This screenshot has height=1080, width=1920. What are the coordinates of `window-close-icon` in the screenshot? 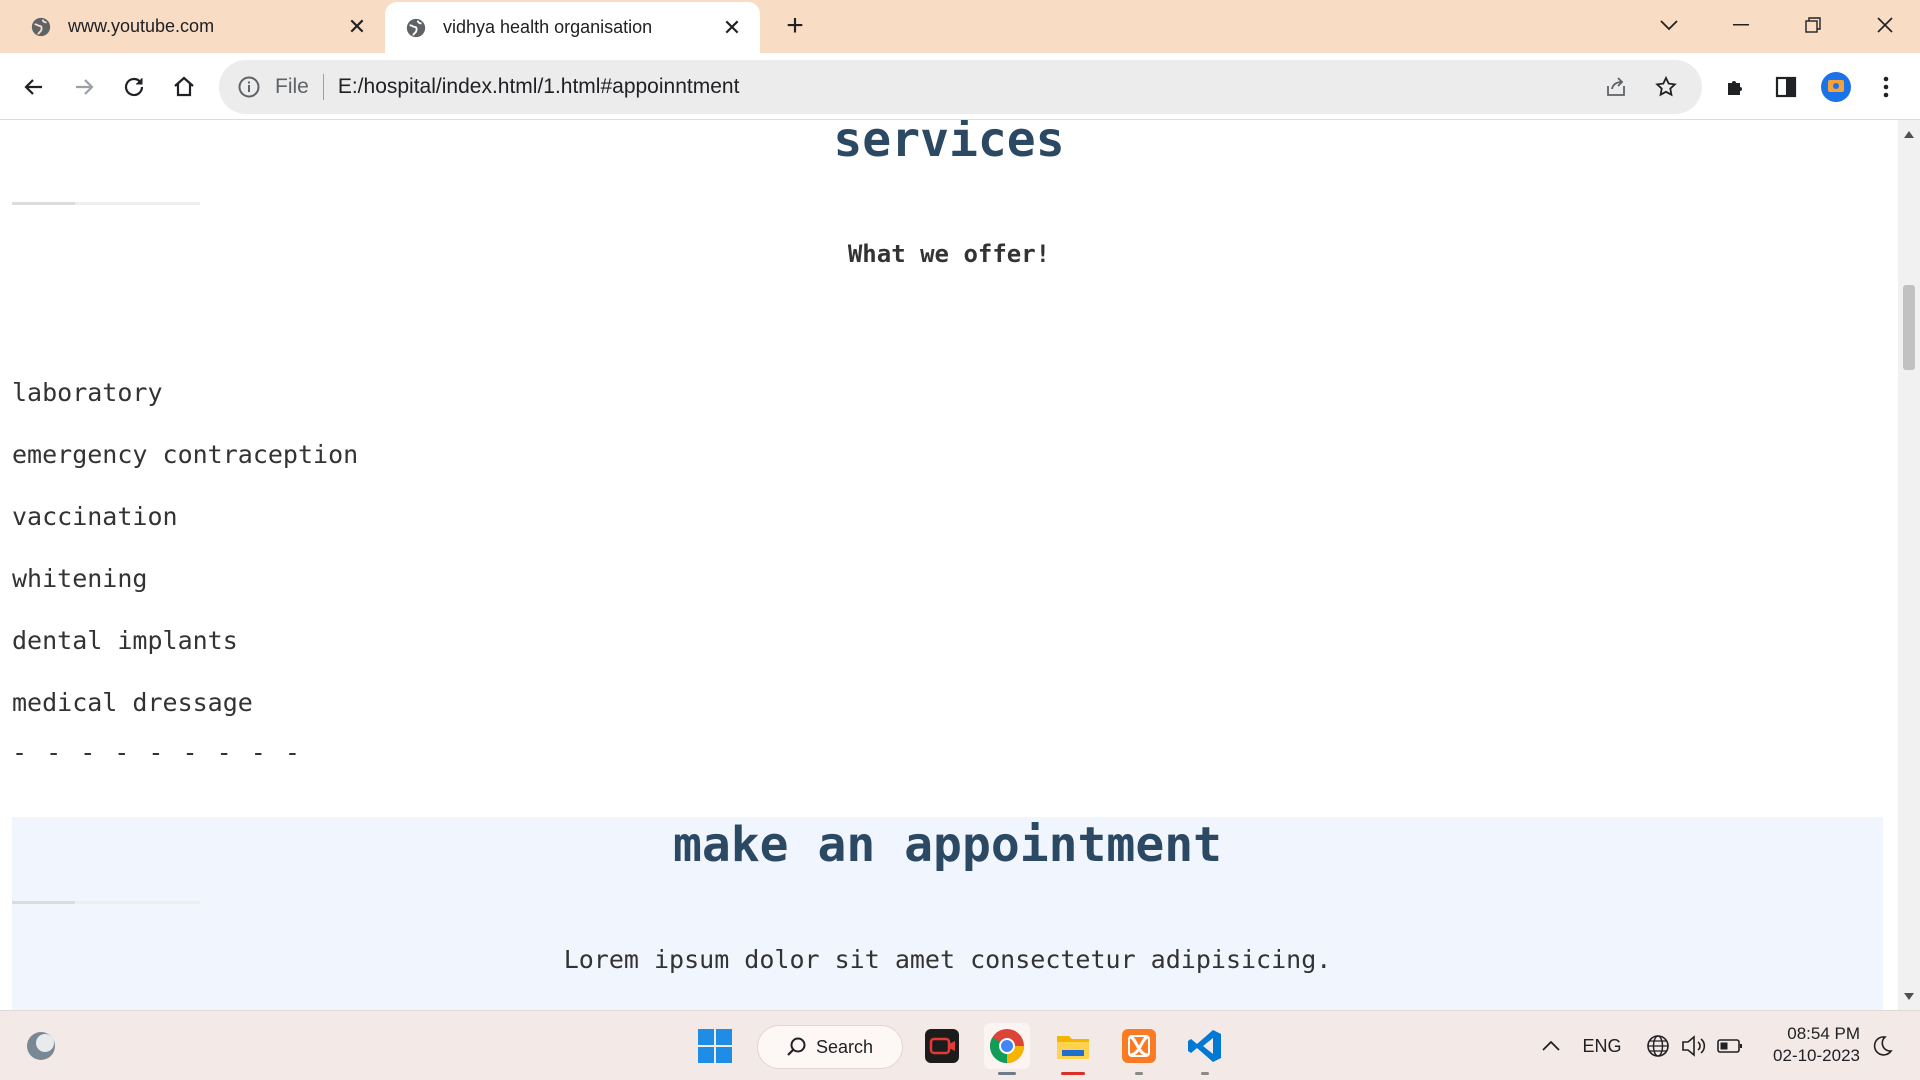 It's located at (1885, 25).